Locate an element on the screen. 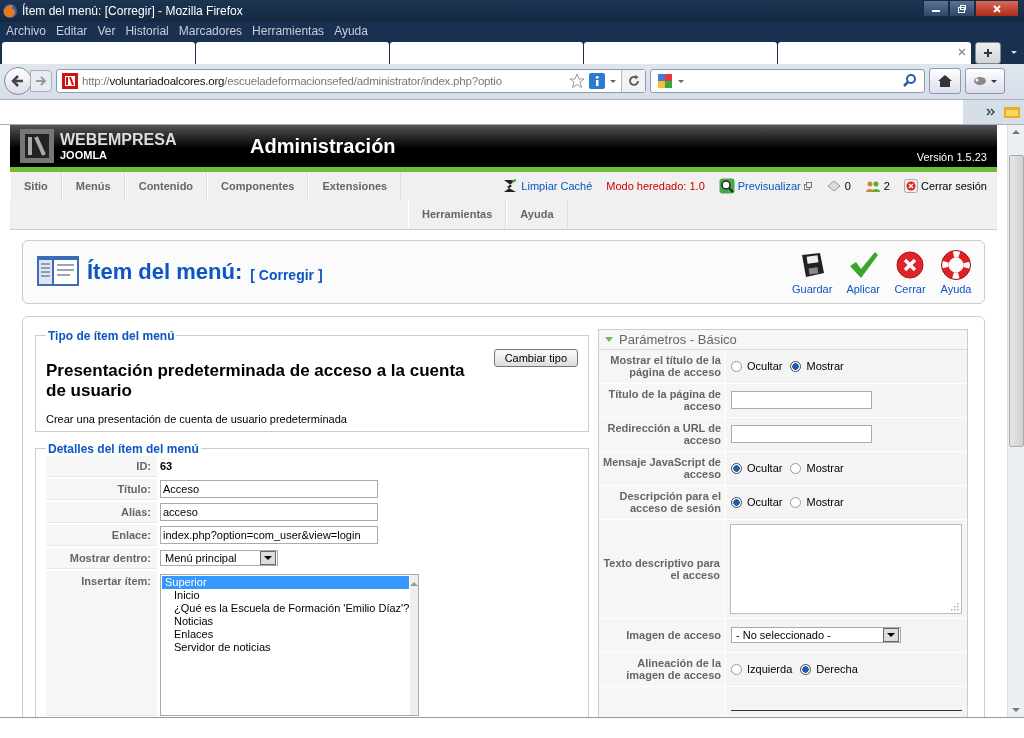  scroll-down-icon is located at coordinates (1016, 710).